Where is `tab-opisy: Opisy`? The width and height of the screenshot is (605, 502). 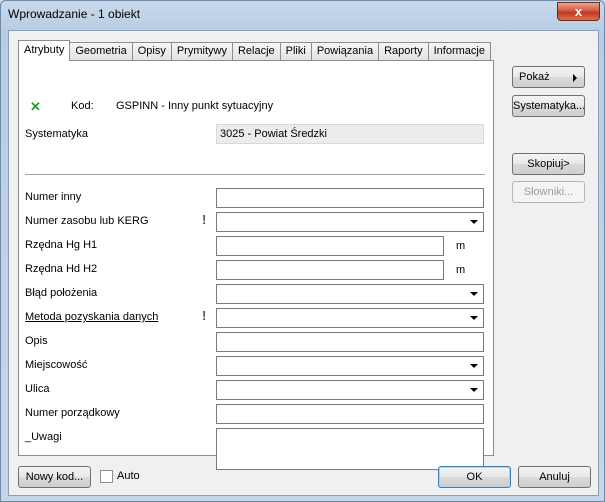 tab-opisy: Opisy is located at coordinates (151, 51).